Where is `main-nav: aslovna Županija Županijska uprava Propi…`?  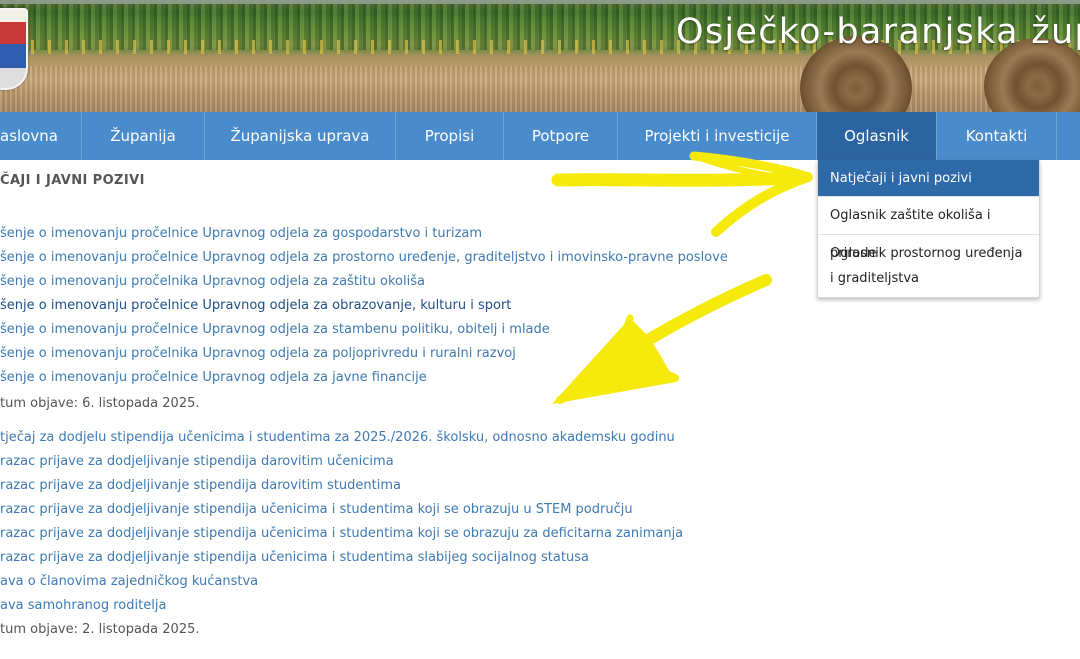 main-nav: aslovna Županija Županijska uprava Propi… is located at coordinates (540, 136).